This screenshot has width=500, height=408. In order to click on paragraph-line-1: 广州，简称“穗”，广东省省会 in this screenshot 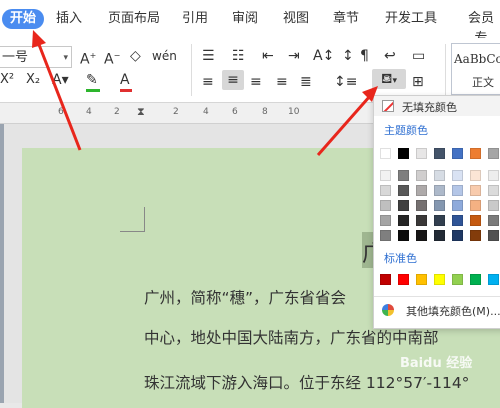, I will do `click(245, 298)`.